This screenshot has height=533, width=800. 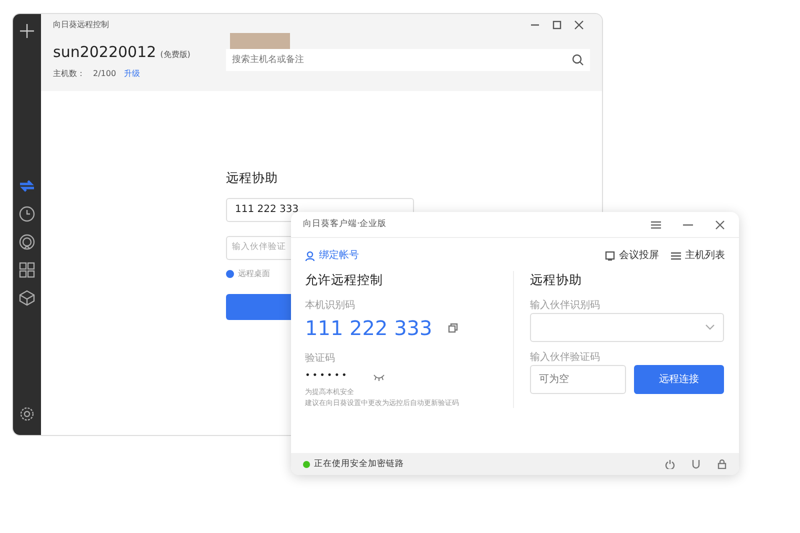 I want to click on grid-icon, so click(x=27, y=270).